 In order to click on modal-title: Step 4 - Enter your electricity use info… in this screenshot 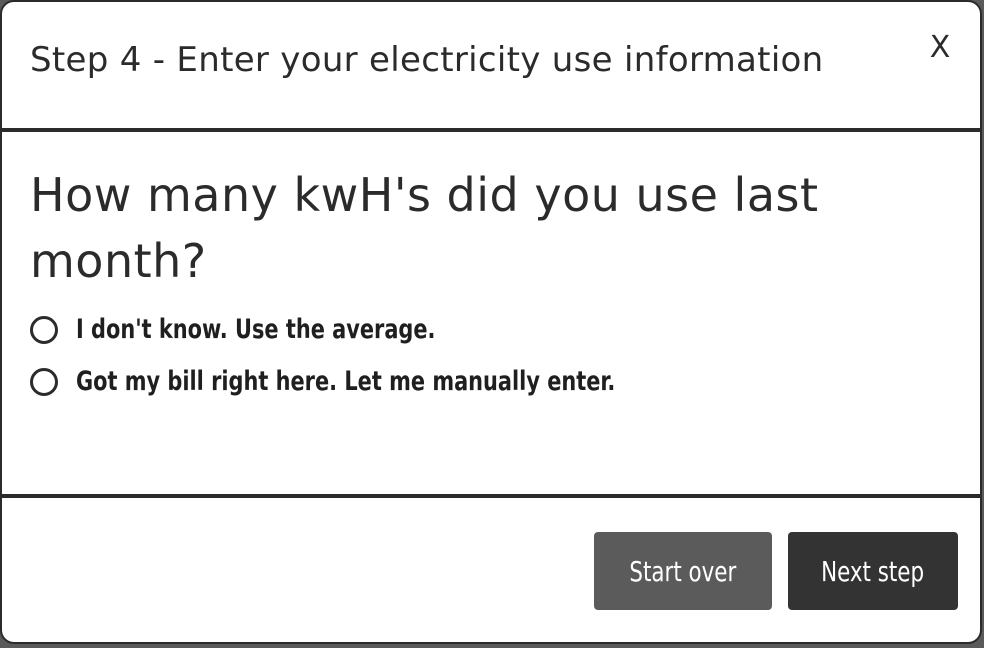, I will do `click(427, 60)`.